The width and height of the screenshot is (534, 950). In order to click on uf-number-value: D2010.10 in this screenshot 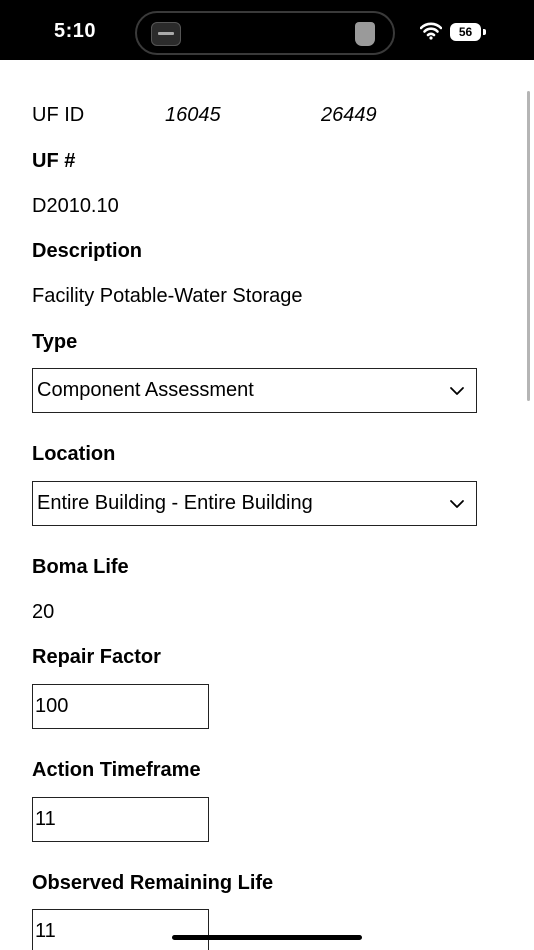, I will do `click(75, 206)`.